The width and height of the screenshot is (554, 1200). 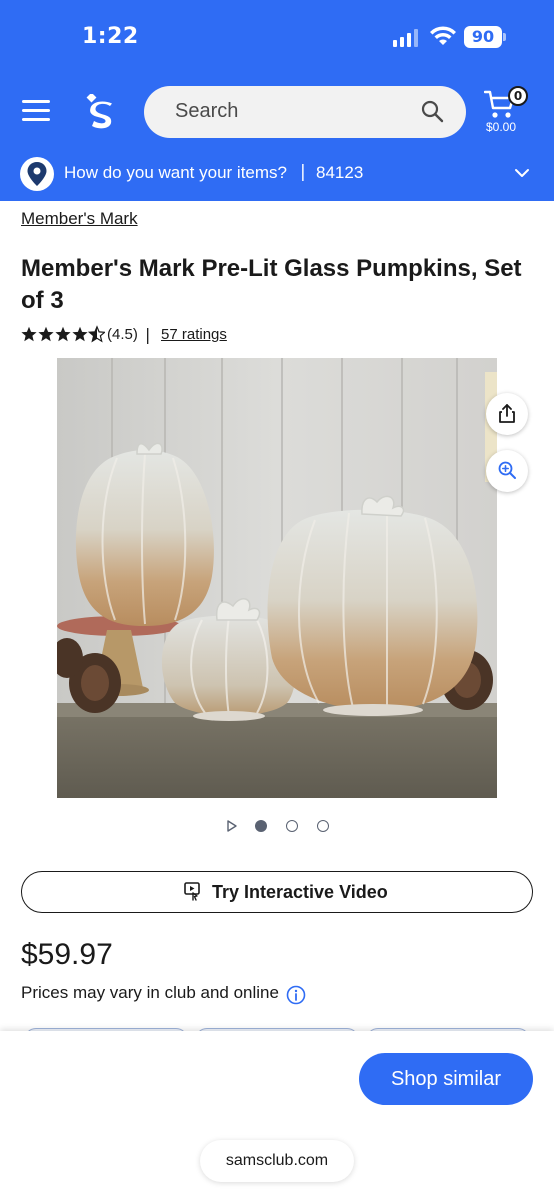 I want to click on battery-indicator: 90, so click(x=485, y=37).